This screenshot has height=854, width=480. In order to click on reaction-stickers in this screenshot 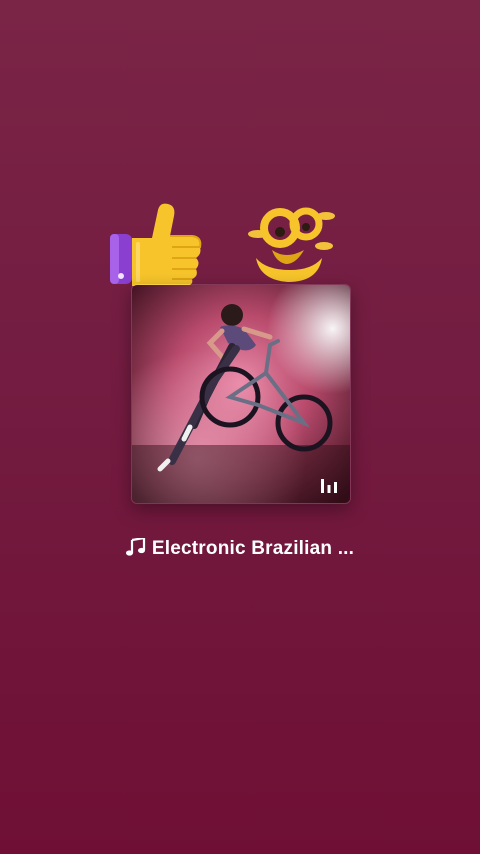, I will do `click(220, 242)`.